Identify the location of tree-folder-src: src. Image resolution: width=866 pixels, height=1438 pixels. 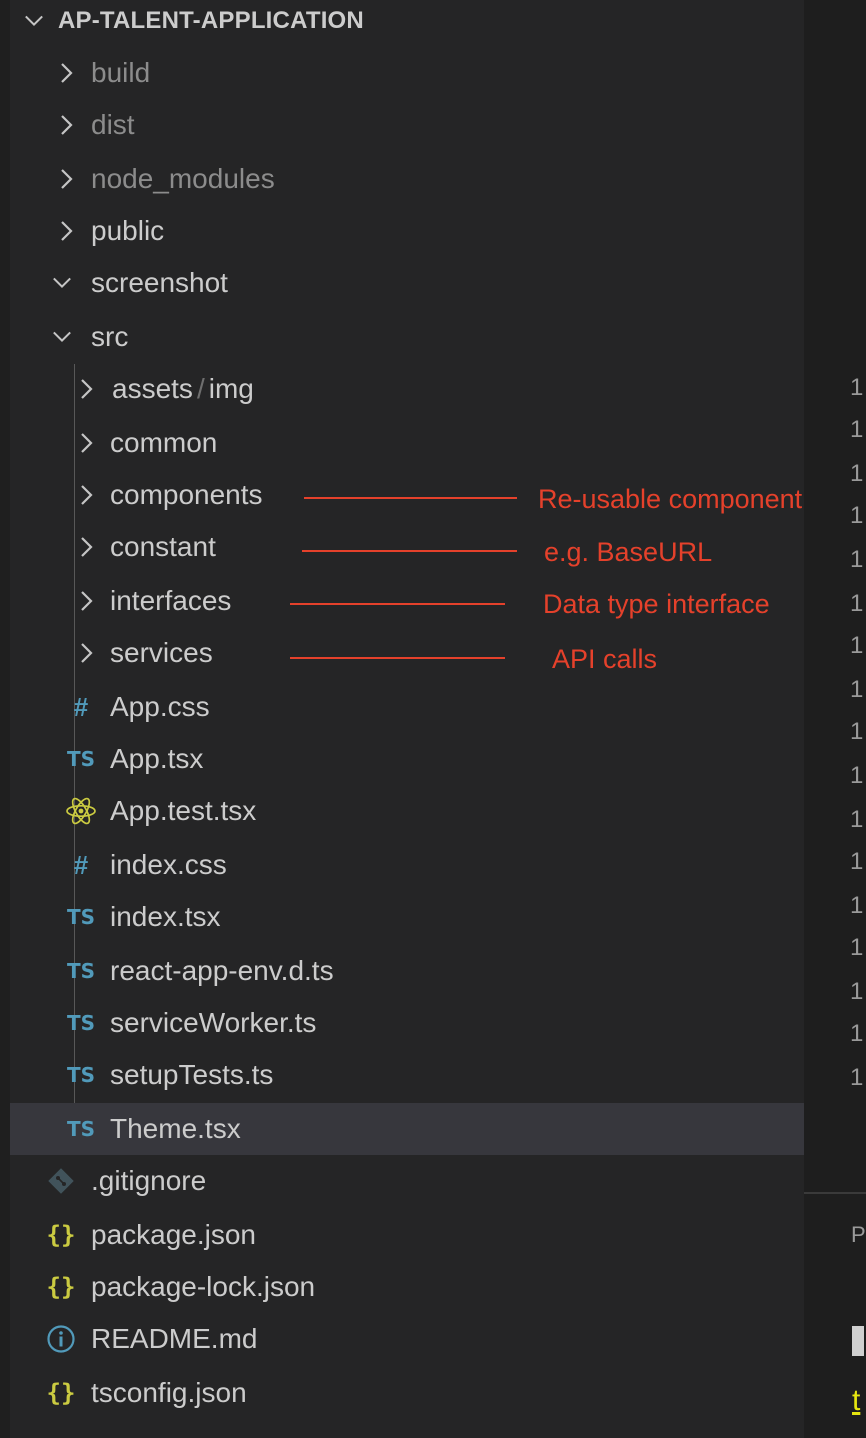
(407, 337).